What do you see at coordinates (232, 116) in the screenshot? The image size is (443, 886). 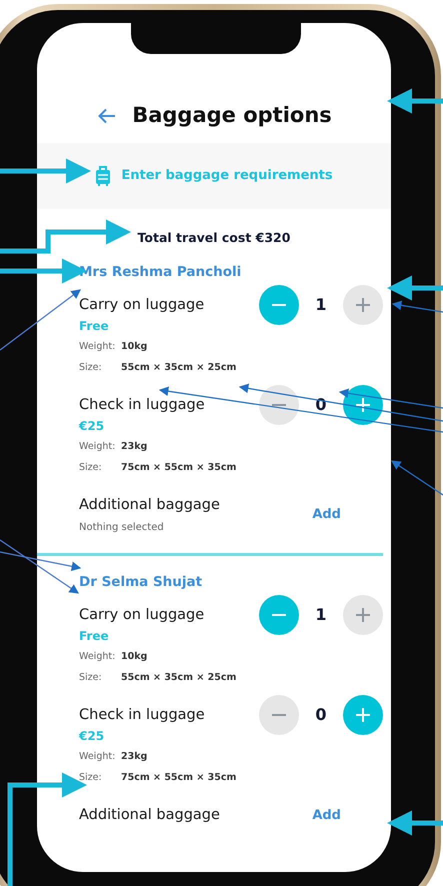 I see `page-title: Baggage options` at bounding box center [232, 116].